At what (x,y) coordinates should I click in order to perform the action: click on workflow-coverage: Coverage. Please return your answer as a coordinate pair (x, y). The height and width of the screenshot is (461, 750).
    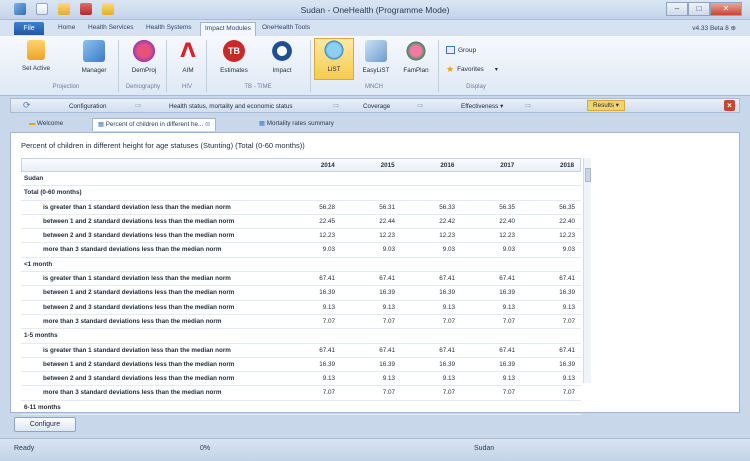
    Looking at the image, I should click on (376, 106).